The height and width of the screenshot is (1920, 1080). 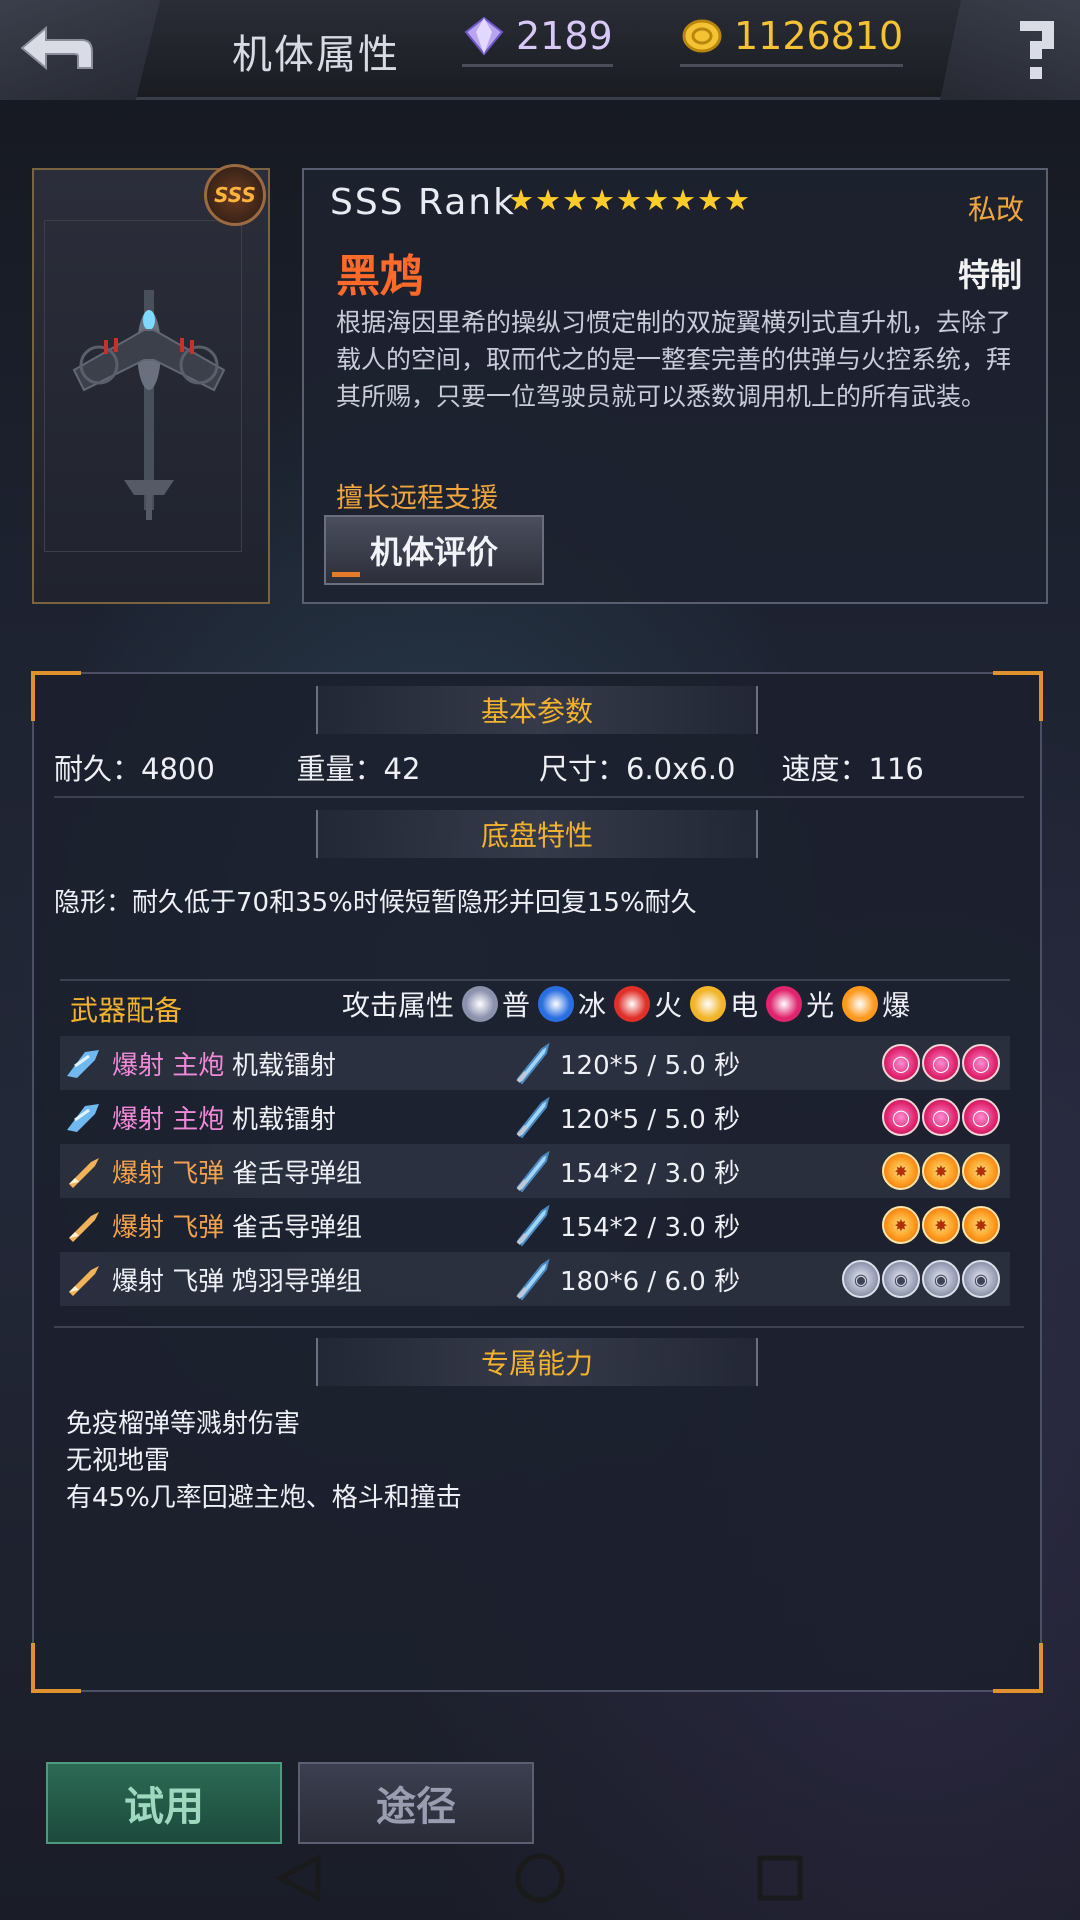 I want to click on size-stat: 尺寸：6.0x6.0, so click(x=637, y=769).